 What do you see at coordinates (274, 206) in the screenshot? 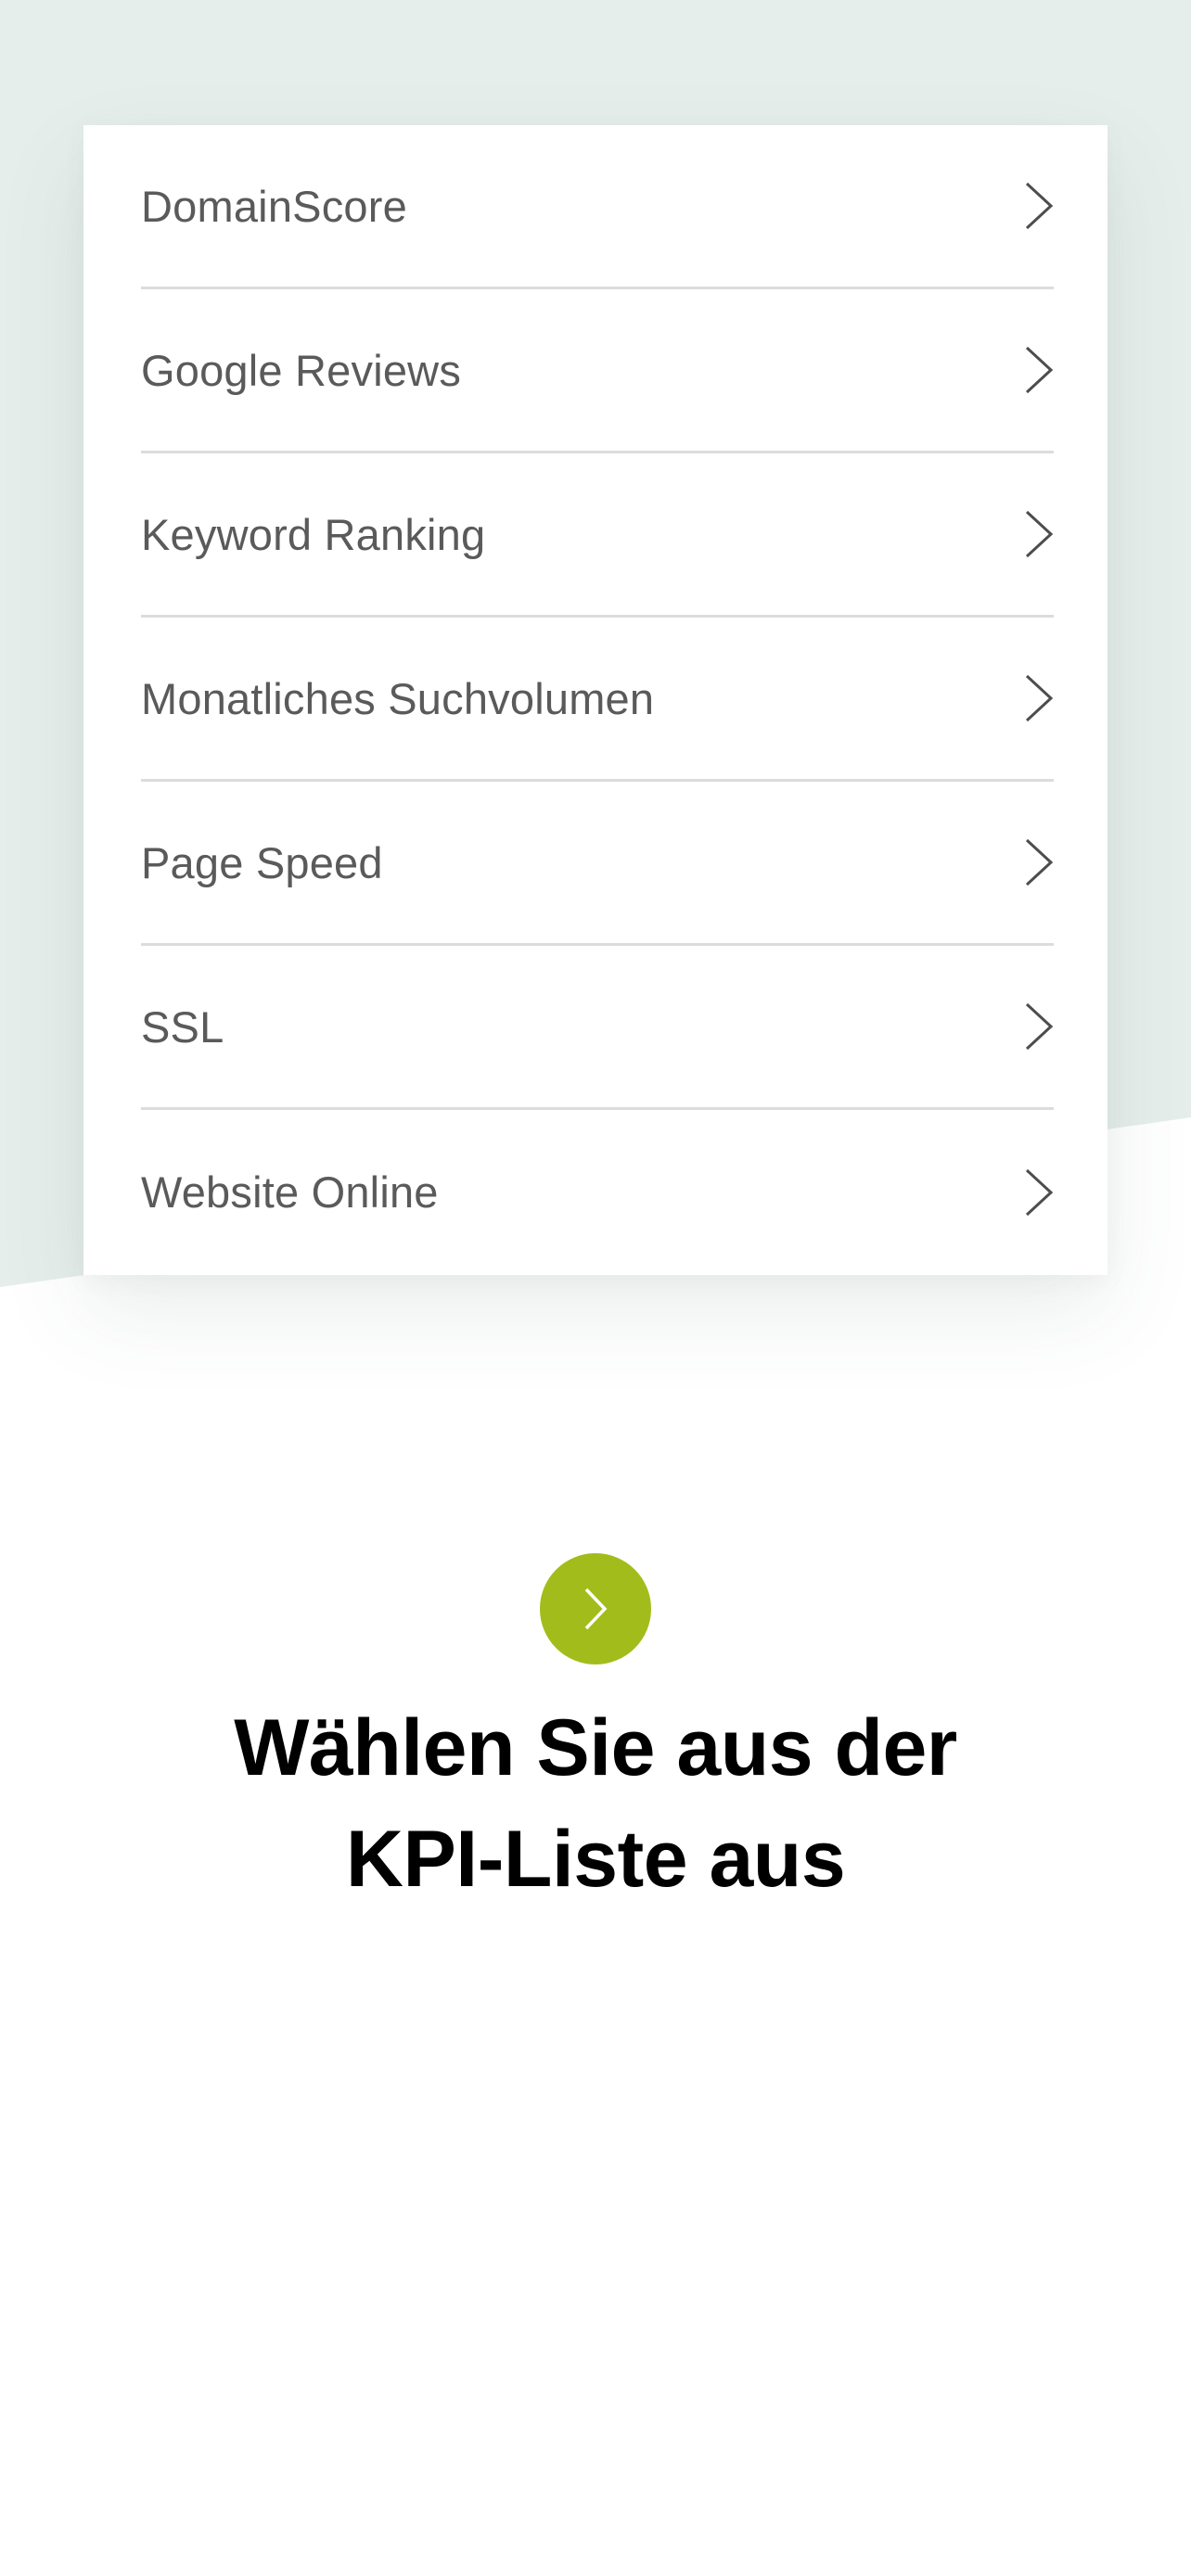
I see `kpi-item-label: DomainScore` at bounding box center [274, 206].